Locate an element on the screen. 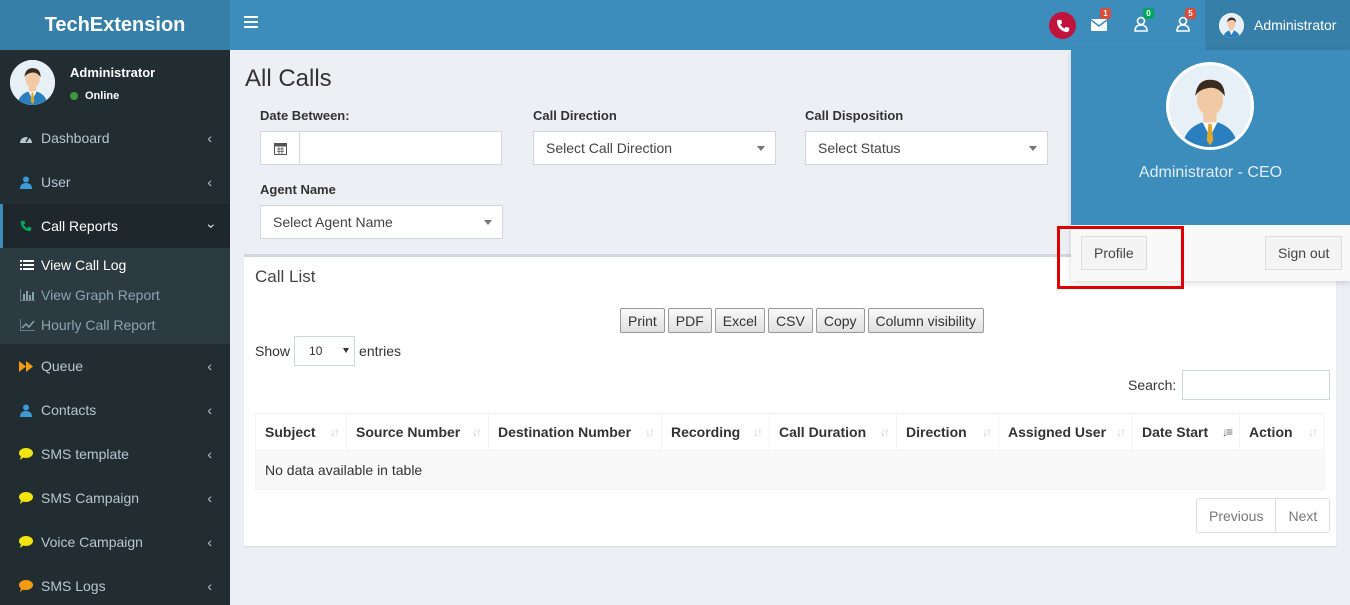 This screenshot has width=1350, height=605. line-chart-icon is located at coordinates (28, 325).